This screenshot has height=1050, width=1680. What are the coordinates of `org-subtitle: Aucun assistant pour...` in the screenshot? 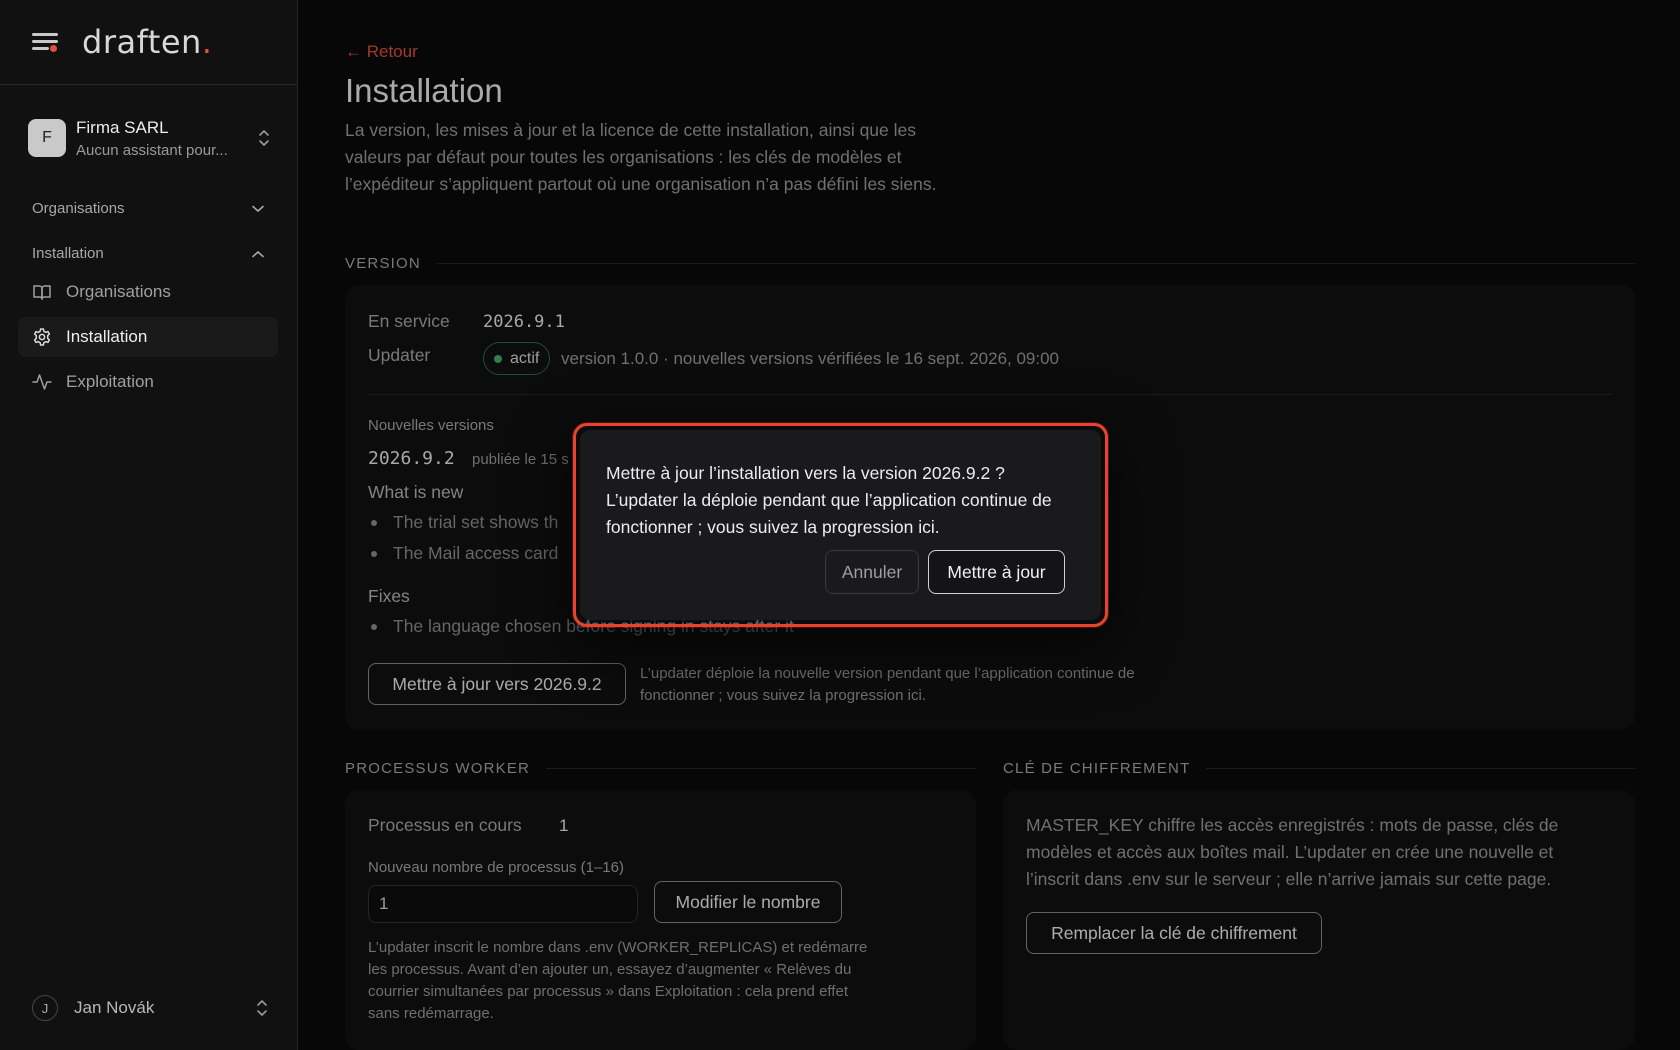 It's located at (152, 150).